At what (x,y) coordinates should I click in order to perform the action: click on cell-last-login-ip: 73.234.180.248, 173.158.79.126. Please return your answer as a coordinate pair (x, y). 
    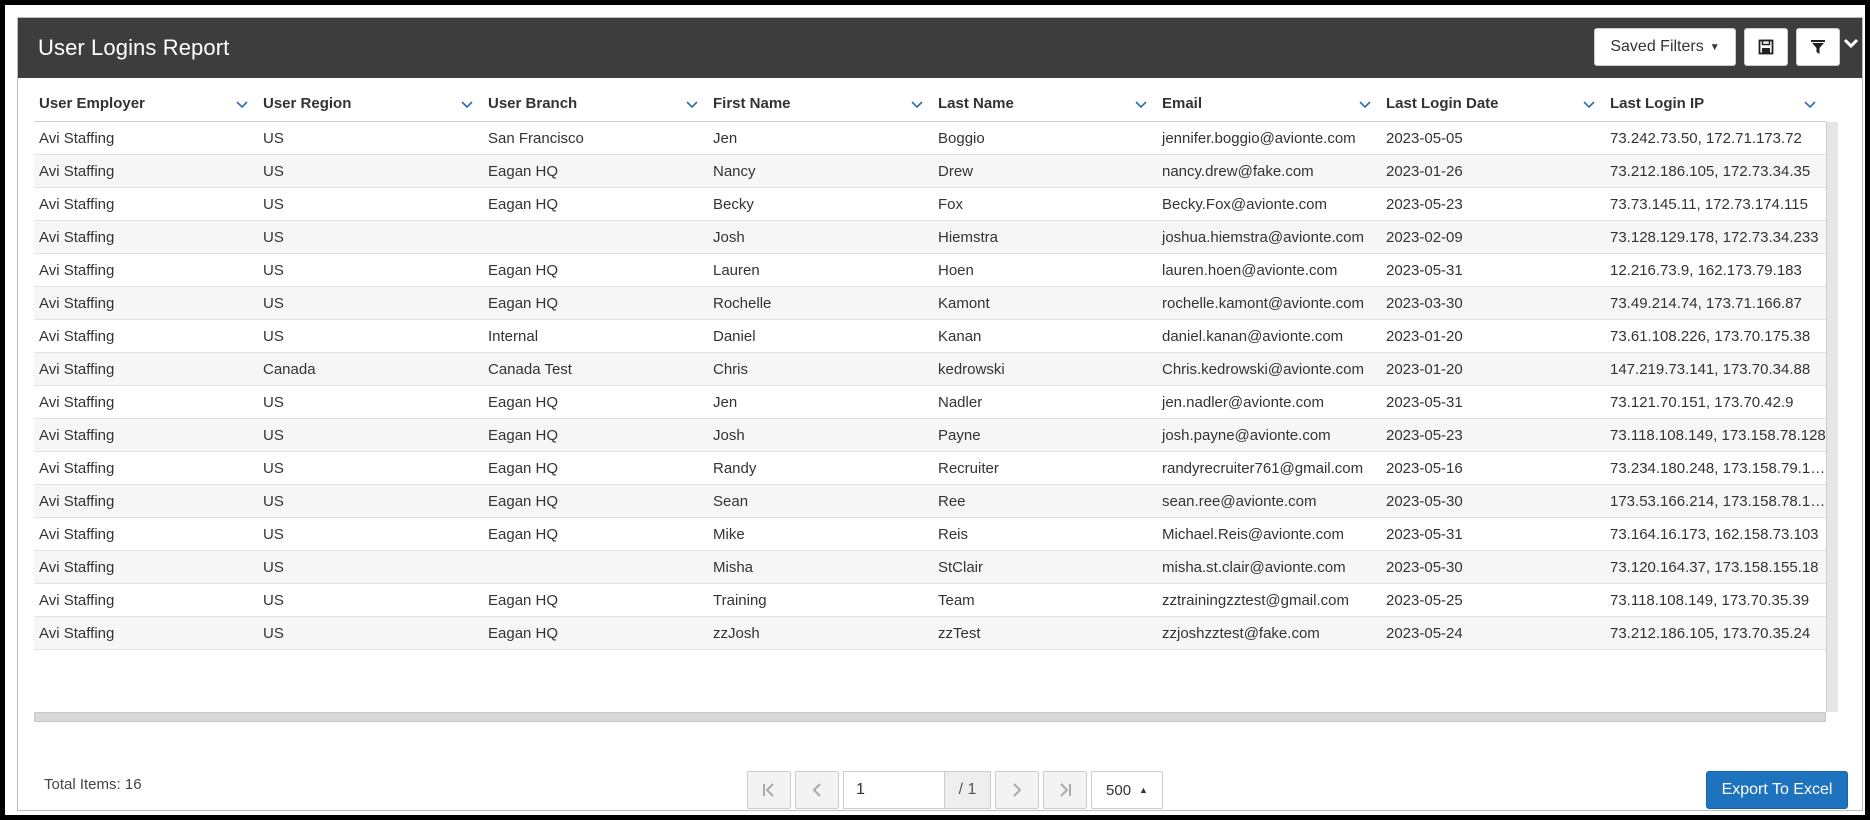
    Looking at the image, I should click on (1718, 468).